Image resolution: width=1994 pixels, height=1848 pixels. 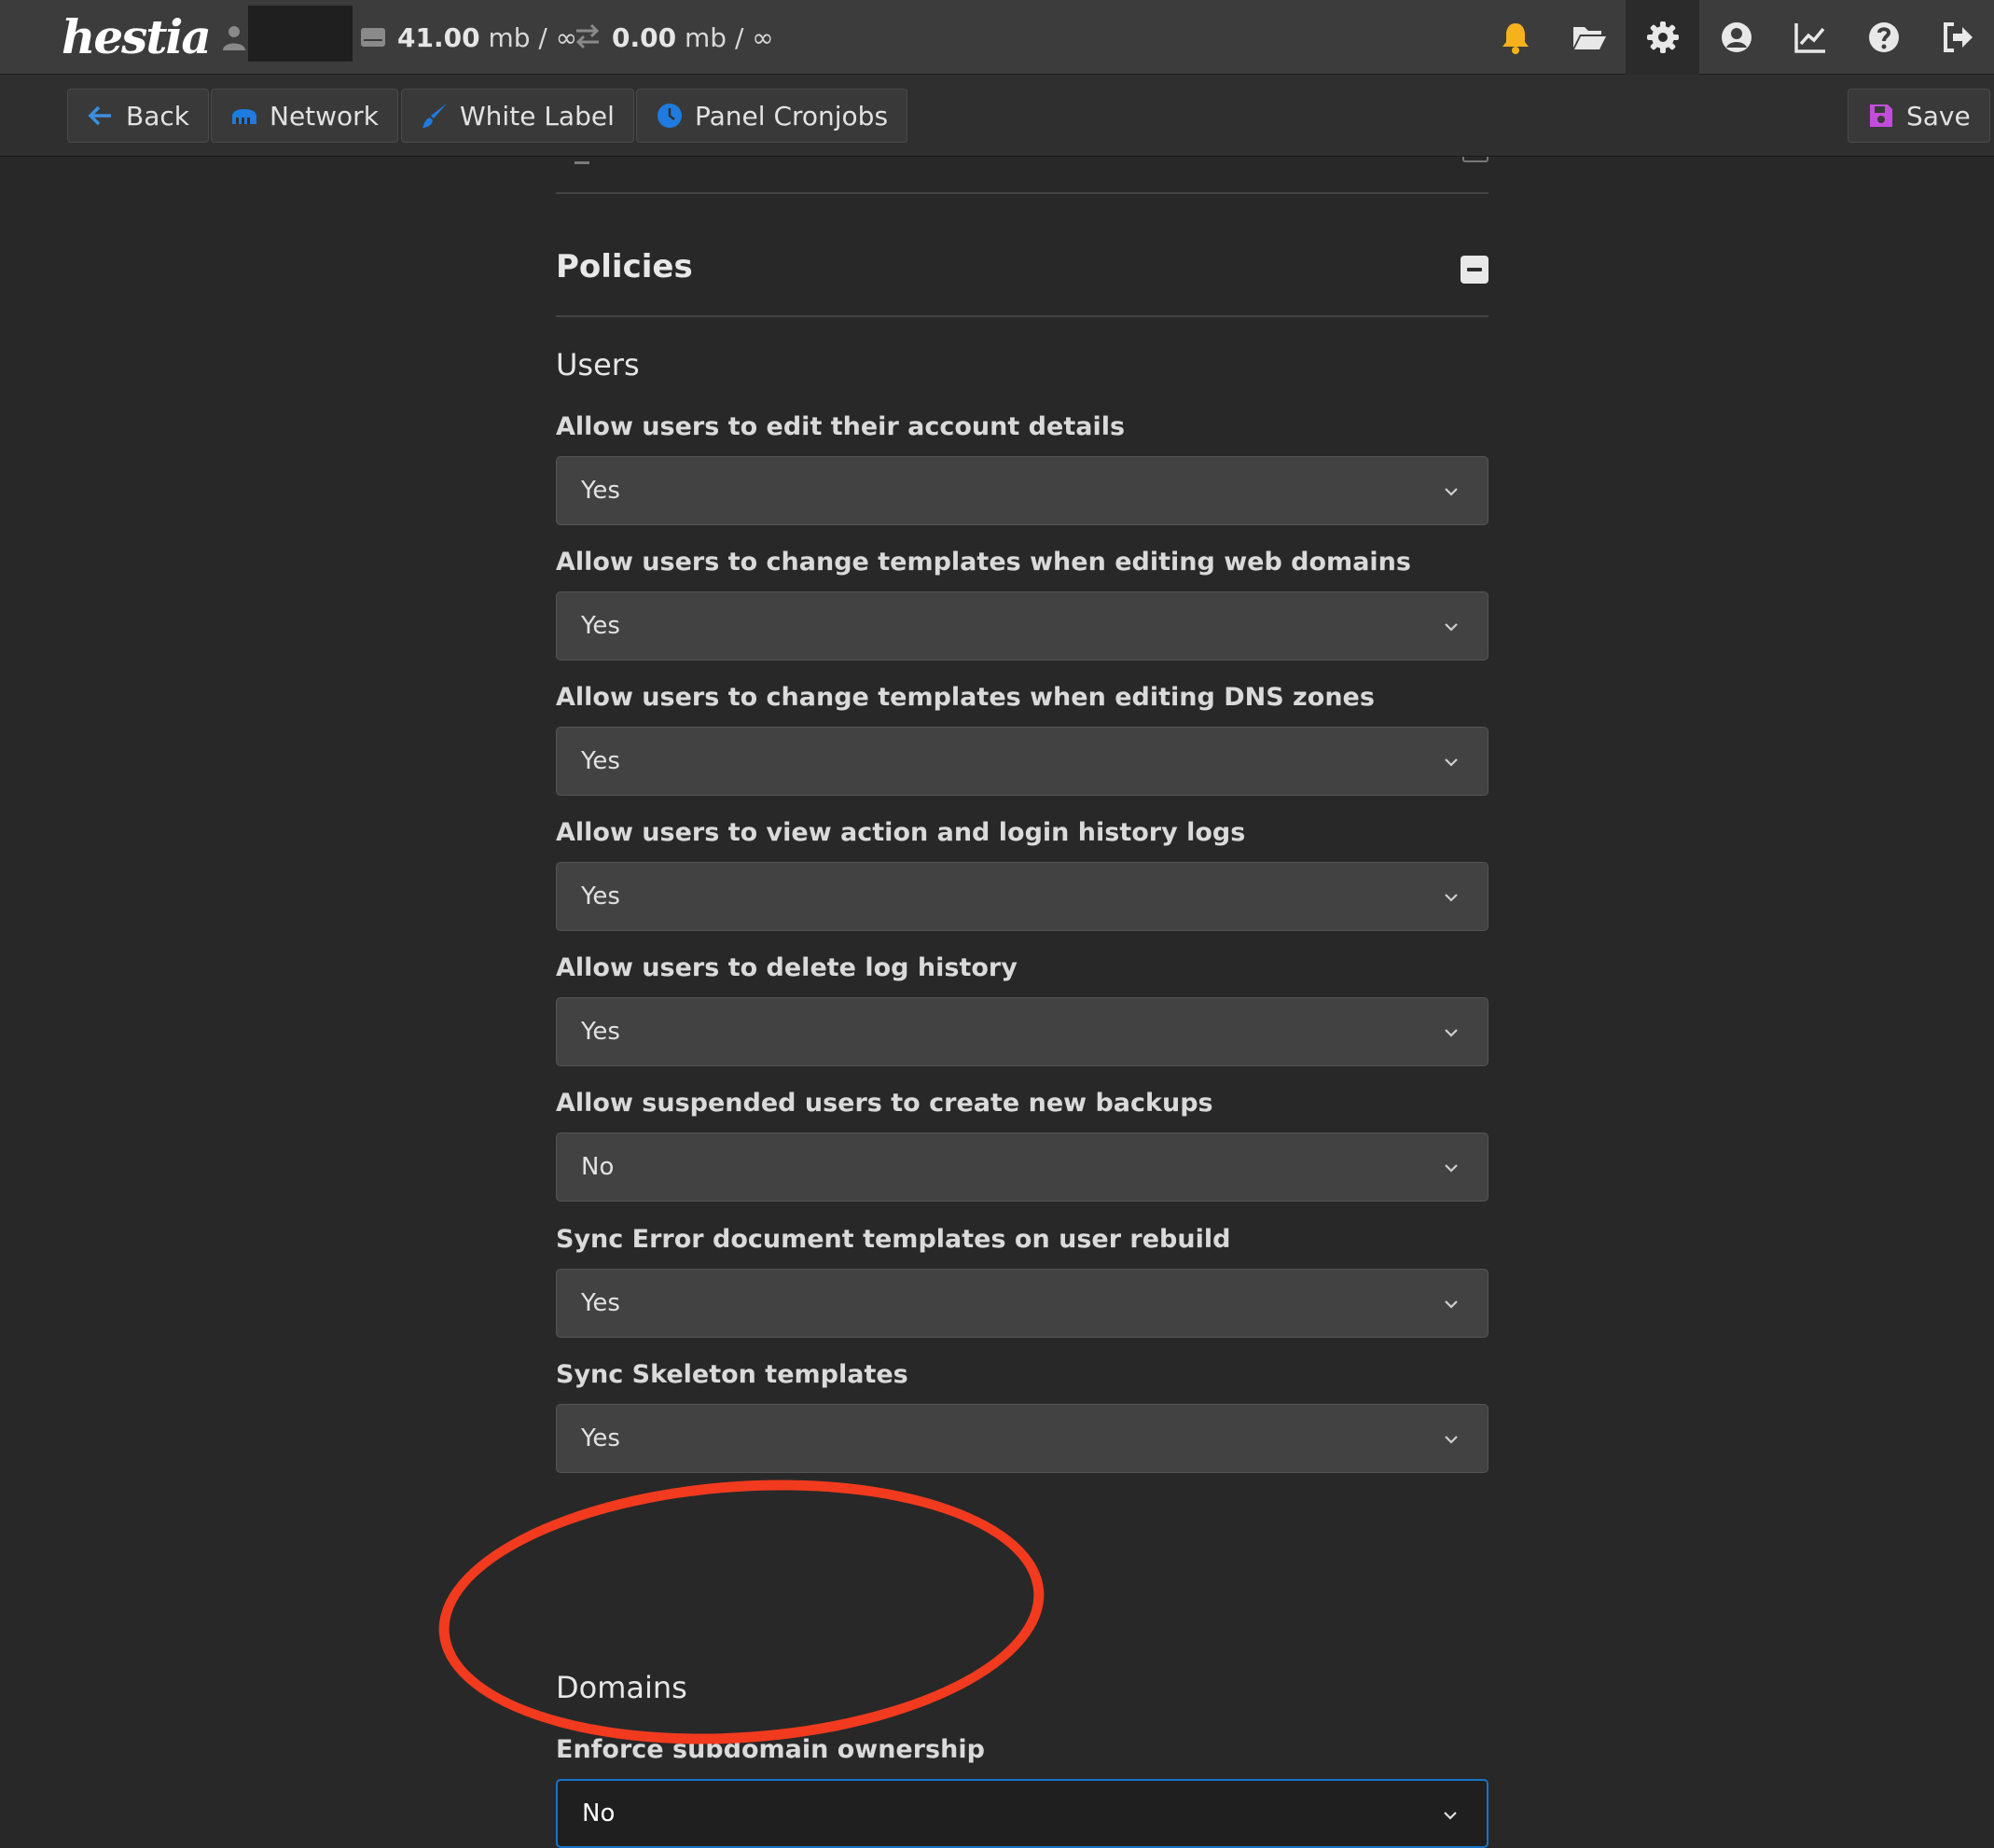 What do you see at coordinates (741, 1612) in the screenshot?
I see `red-highlight-ellipse` at bounding box center [741, 1612].